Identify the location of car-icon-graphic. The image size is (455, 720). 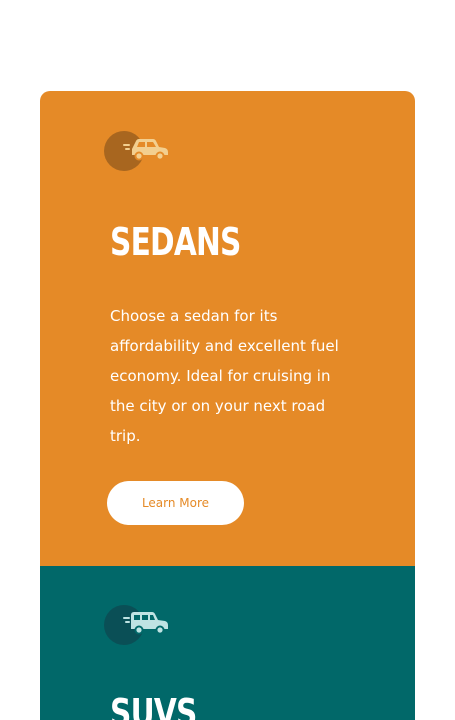
(145, 150).